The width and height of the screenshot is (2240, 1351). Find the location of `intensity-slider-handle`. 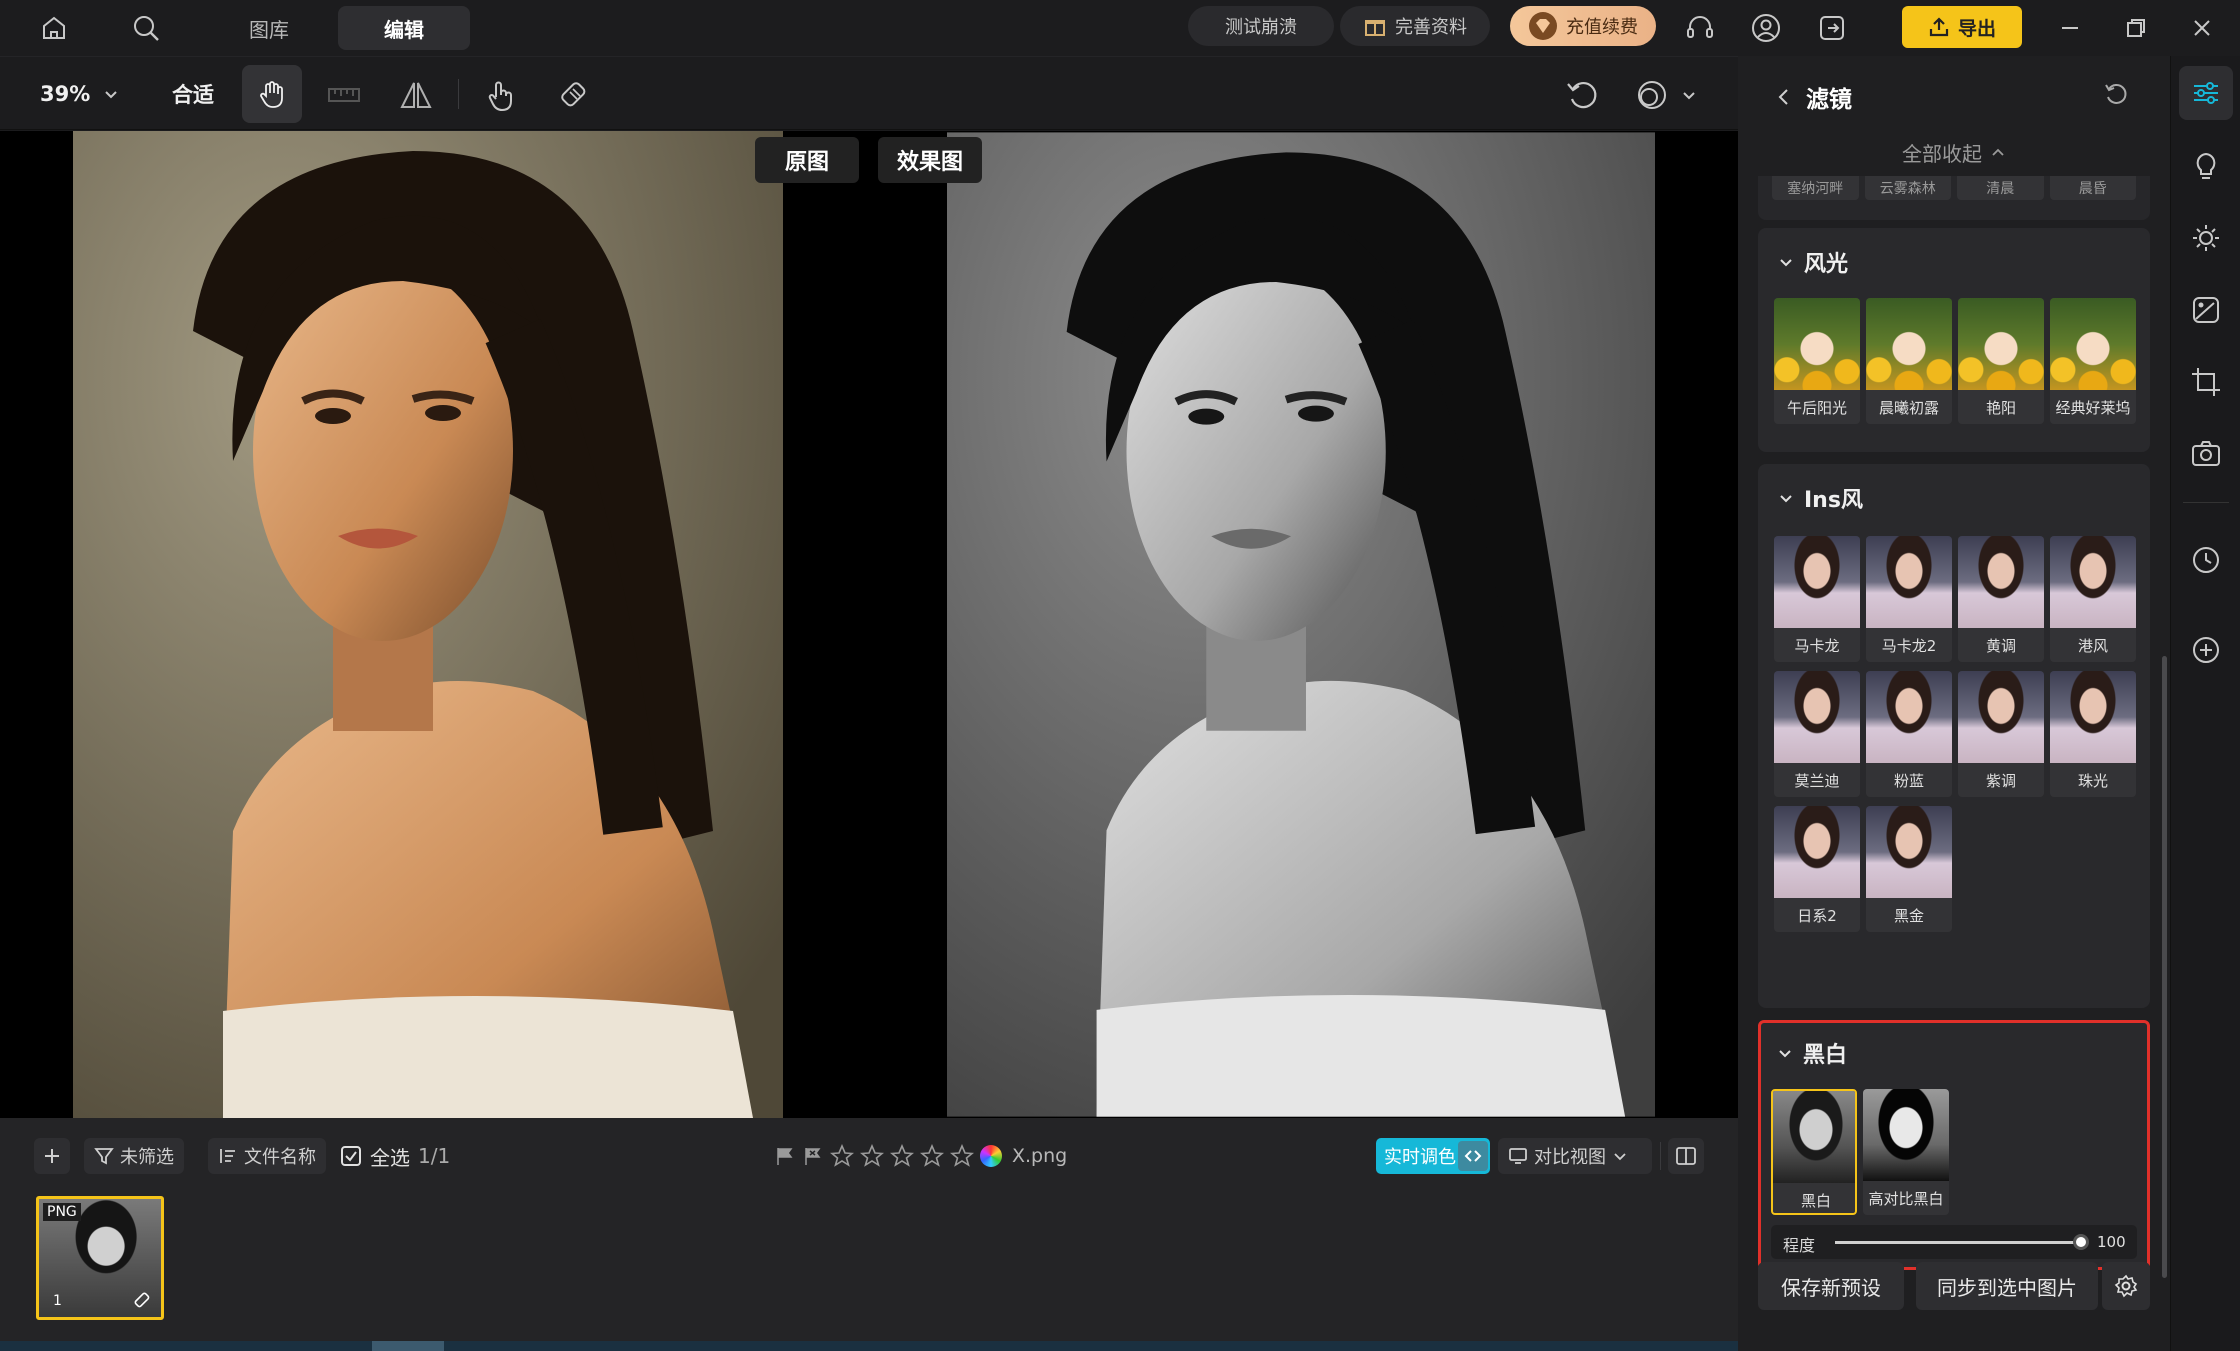

intensity-slider-handle is located at coordinates (2081, 1242).